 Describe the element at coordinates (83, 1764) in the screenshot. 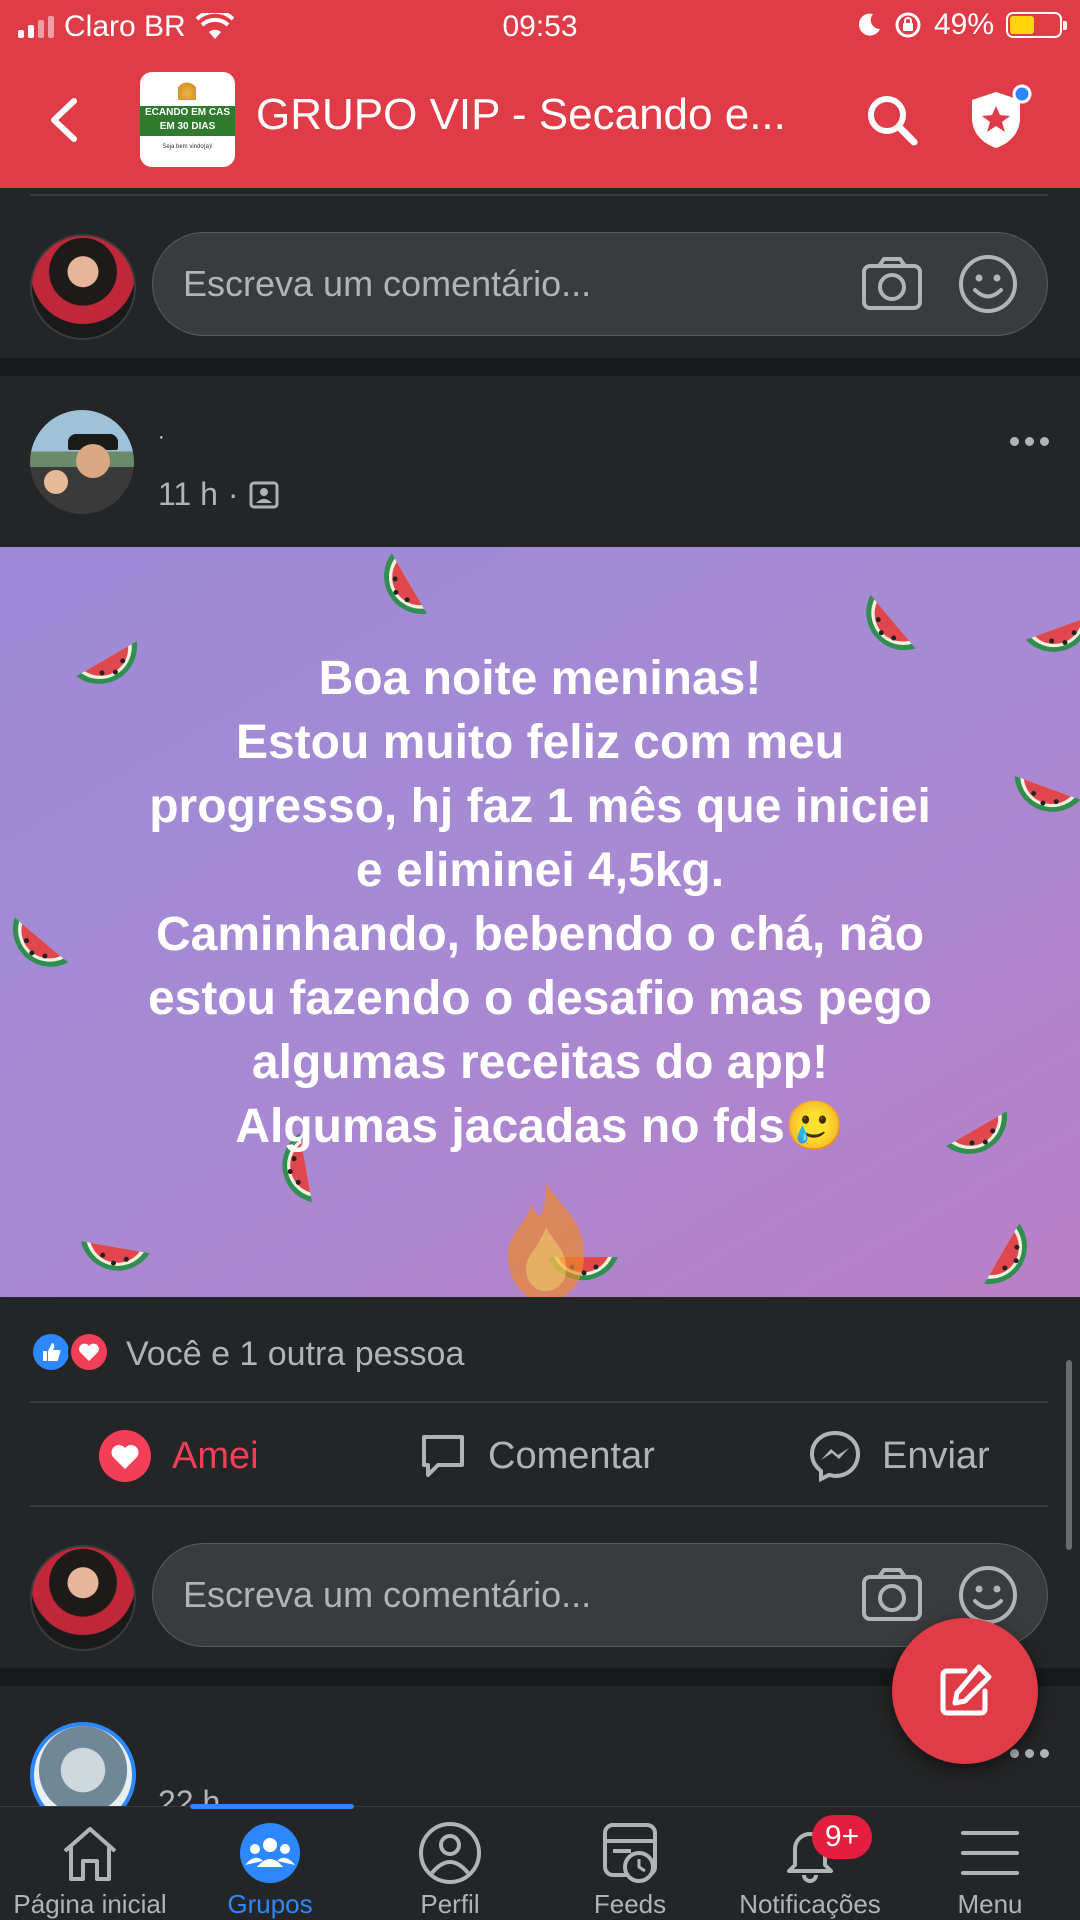

I see `next-post-avatar` at that location.